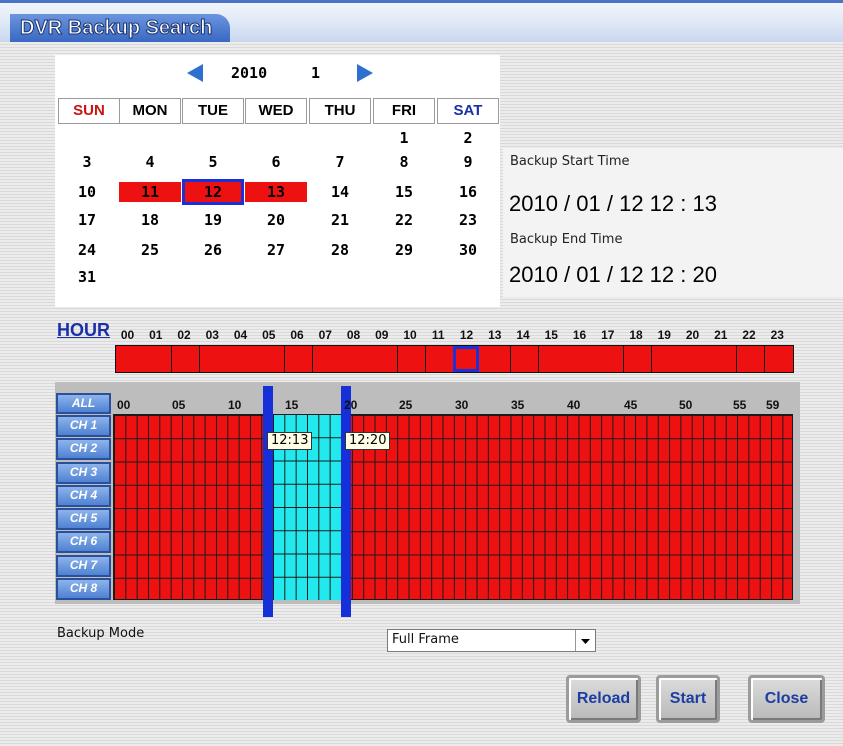  I want to click on backup-mode-value: Full Frame, so click(425, 639).